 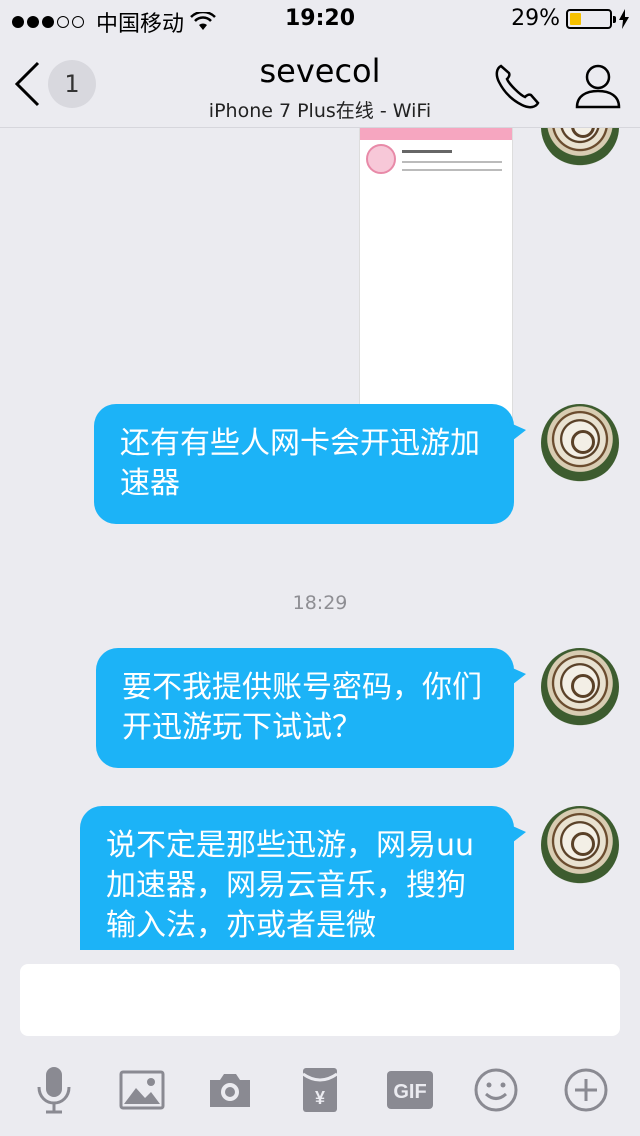 I want to click on message-bubble: 要不我提供账号密码，你们开迅游玩下试试？, so click(x=311, y=708).